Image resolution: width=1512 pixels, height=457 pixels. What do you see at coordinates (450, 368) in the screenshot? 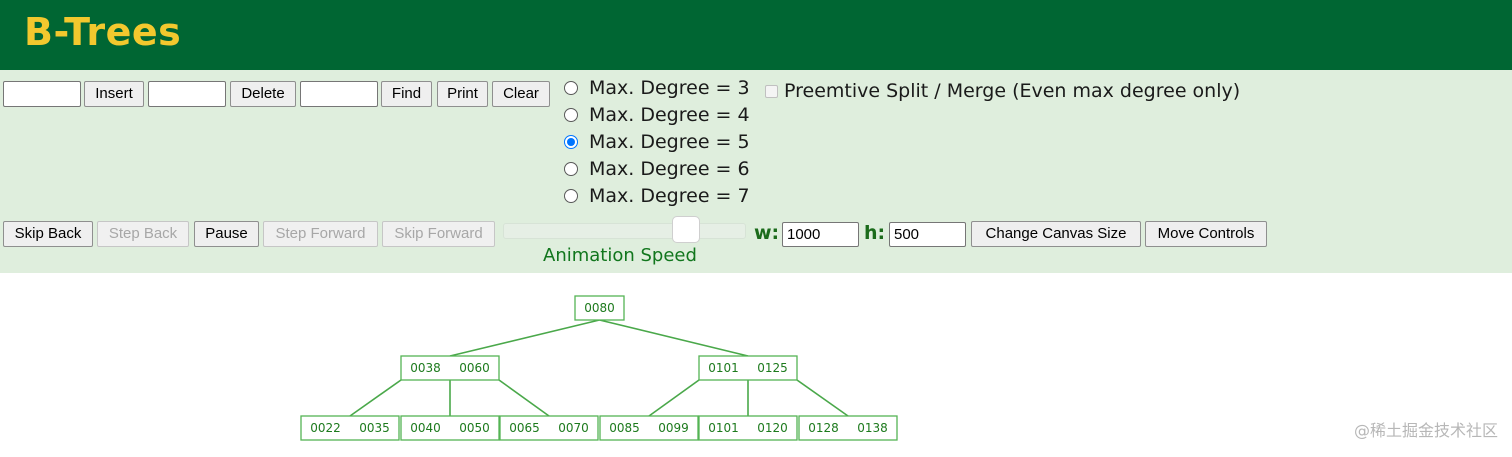
I see `internal-node: 0038 0060` at bounding box center [450, 368].